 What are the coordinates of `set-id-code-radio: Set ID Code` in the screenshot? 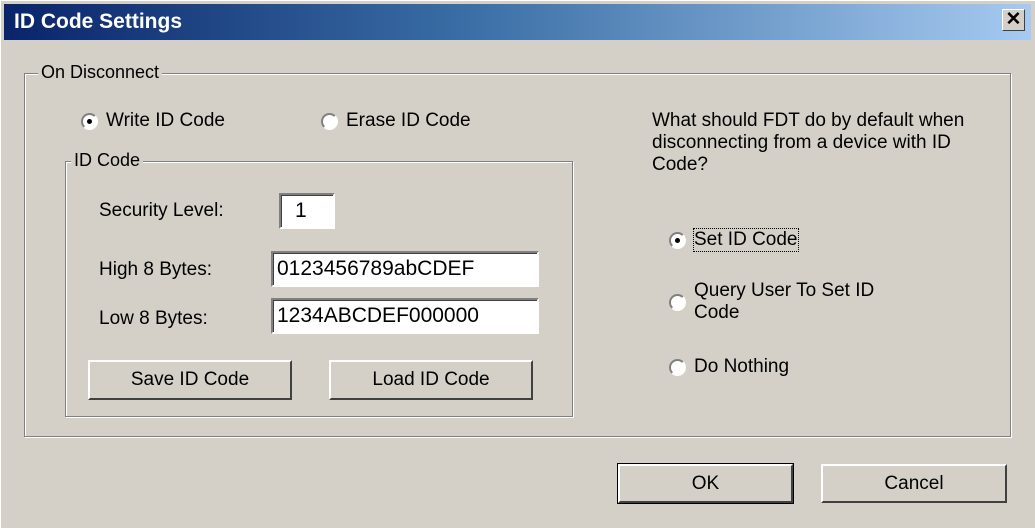 It's located at (734, 240).